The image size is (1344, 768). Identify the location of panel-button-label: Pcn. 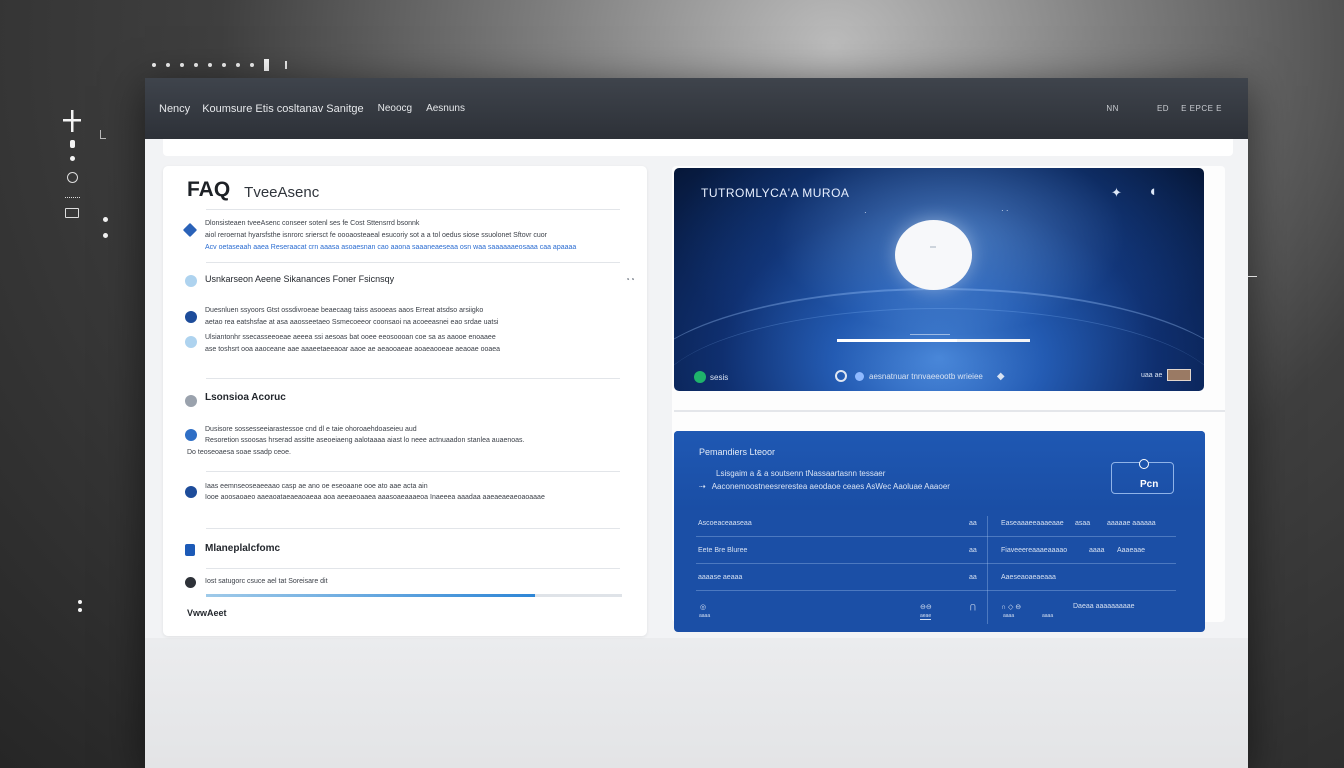
(1149, 484).